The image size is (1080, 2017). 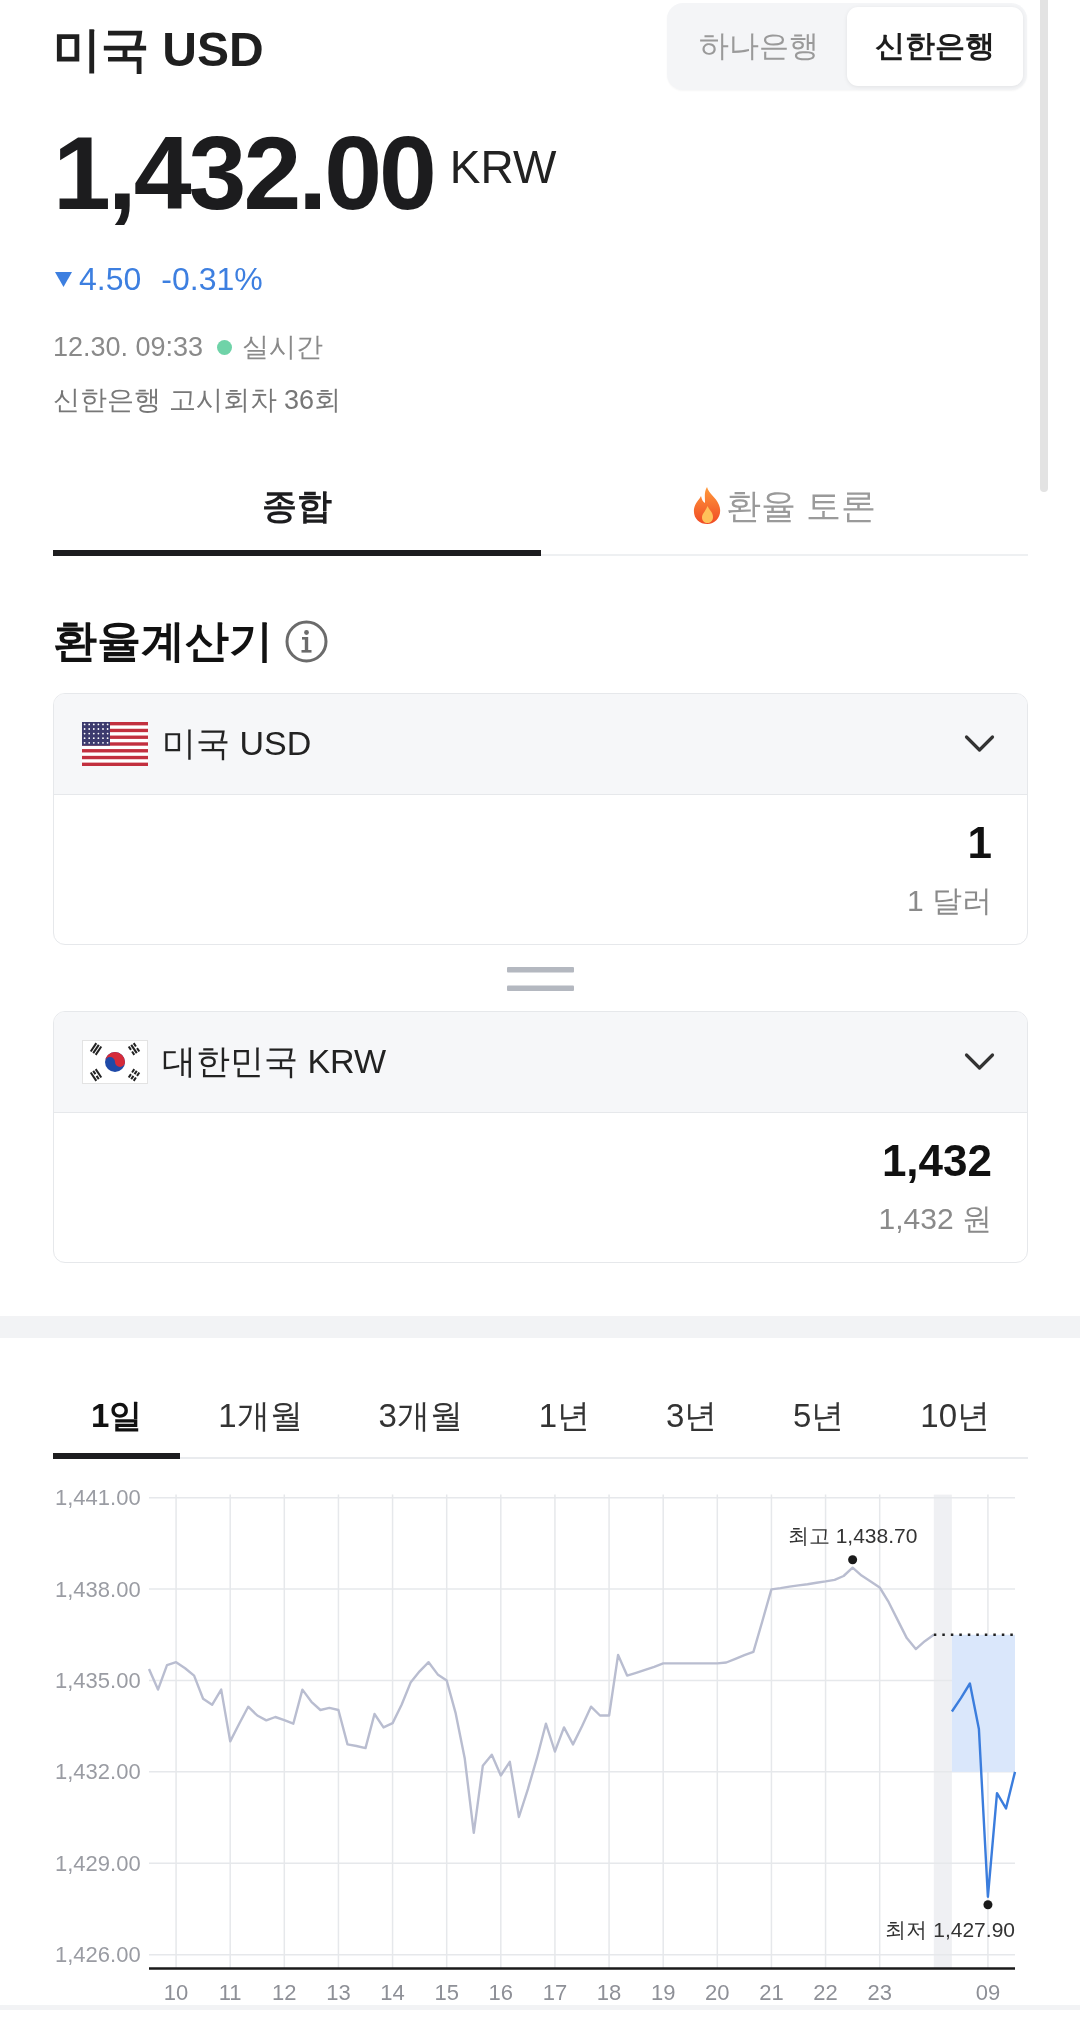 What do you see at coordinates (948, 900) in the screenshot?
I see `amount-in-words: 1 달러` at bounding box center [948, 900].